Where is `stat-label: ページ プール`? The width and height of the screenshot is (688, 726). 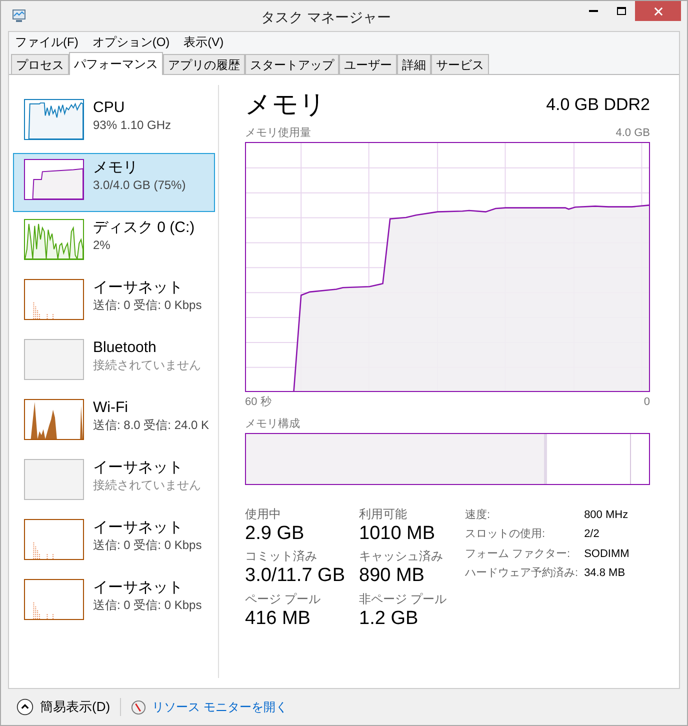
stat-label: ページ プール is located at coordinates (283, 599).